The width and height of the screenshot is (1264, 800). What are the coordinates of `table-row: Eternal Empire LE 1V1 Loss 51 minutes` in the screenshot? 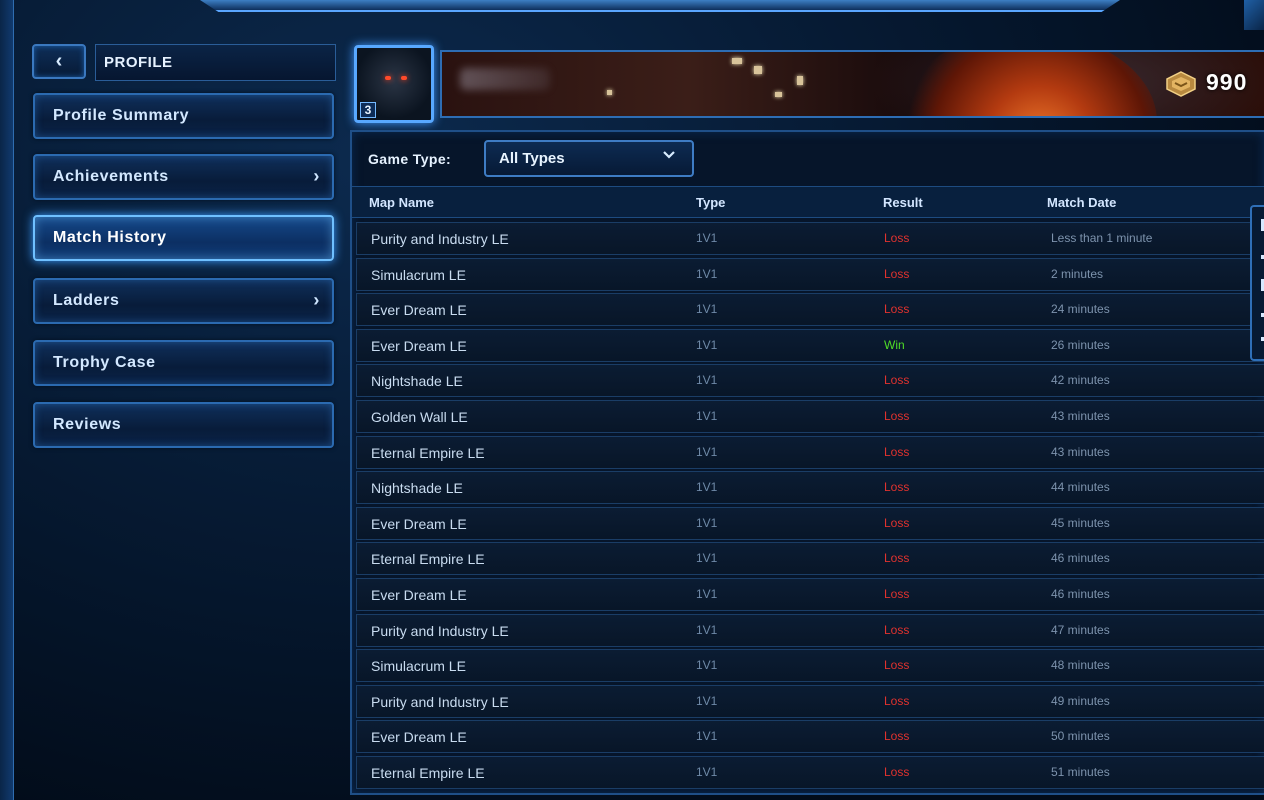 It's located at (810, 772).